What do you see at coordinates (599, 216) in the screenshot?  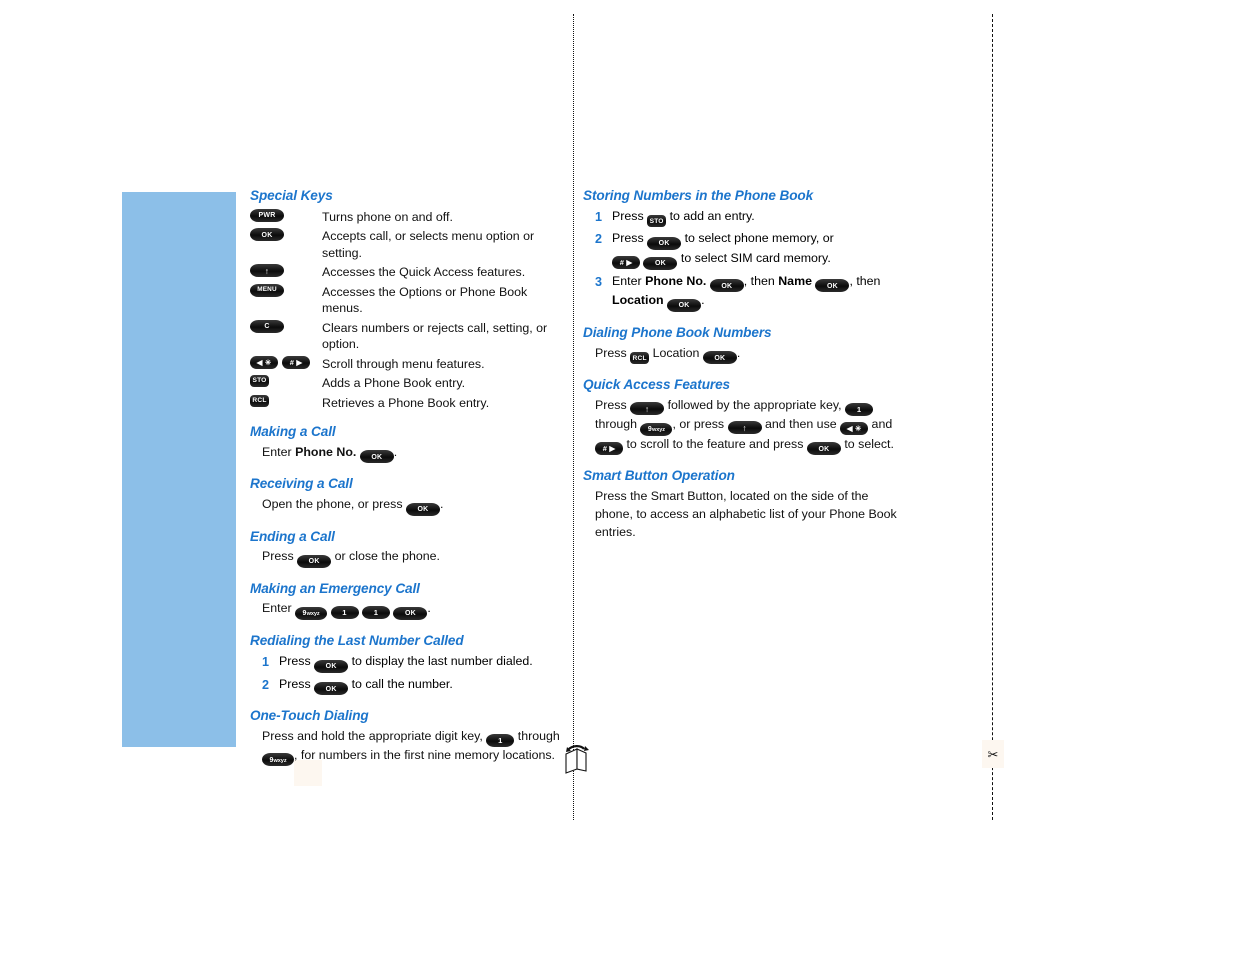 I see `step-number: 1` at bounding box center [599, 216].